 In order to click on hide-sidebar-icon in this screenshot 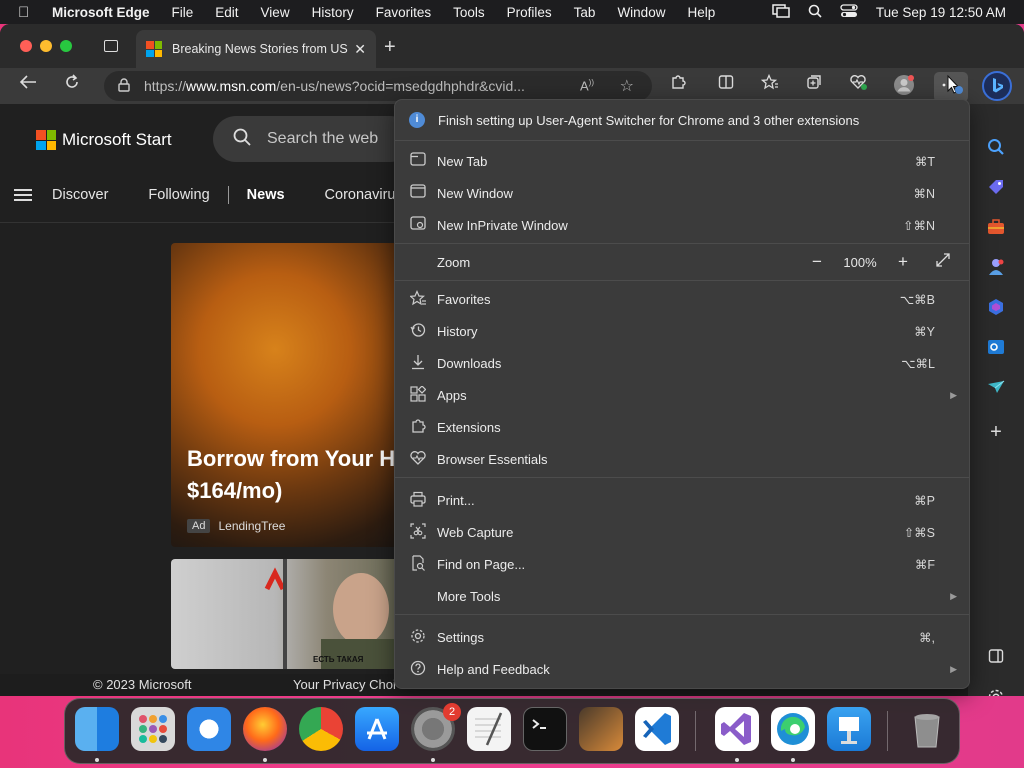, I will do `click(996, 658)`.